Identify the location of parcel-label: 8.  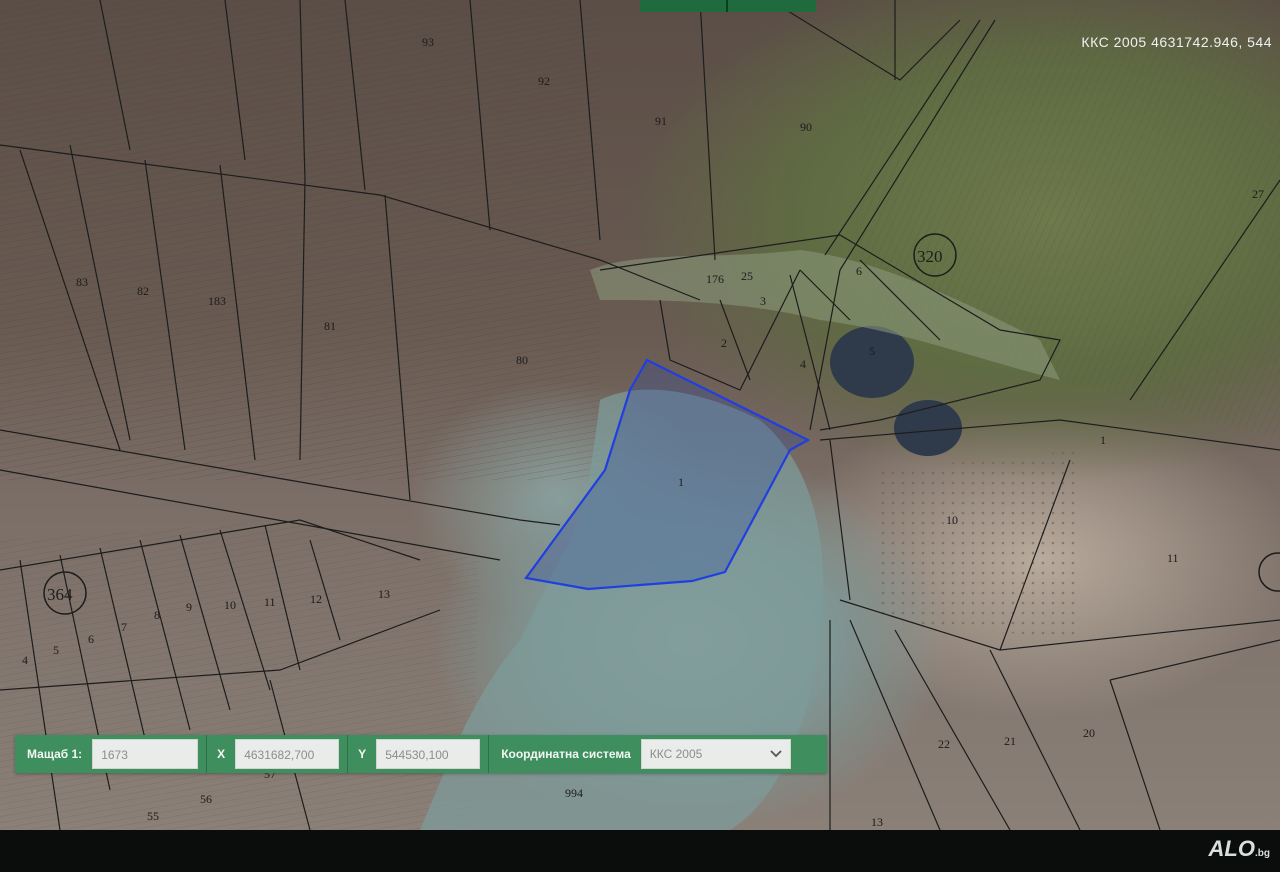
(157, 615).